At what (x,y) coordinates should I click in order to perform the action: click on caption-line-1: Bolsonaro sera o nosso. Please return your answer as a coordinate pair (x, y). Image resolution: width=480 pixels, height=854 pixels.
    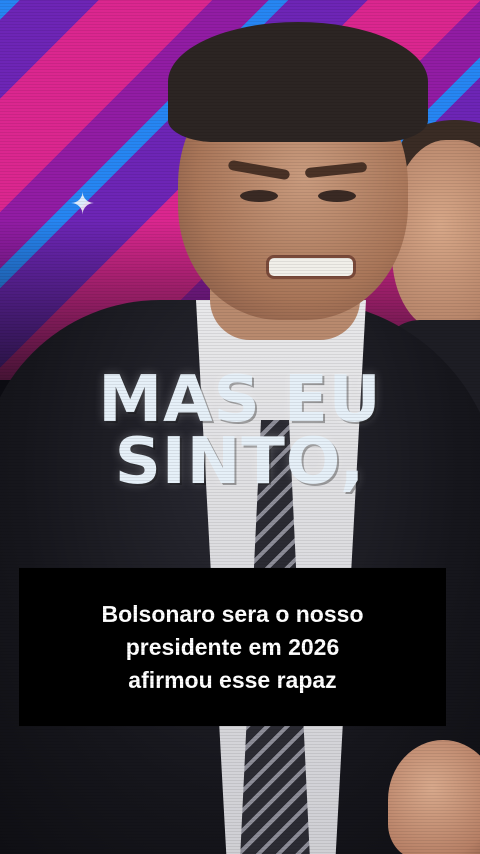
    Looking at the image, I should click on (232, 613).